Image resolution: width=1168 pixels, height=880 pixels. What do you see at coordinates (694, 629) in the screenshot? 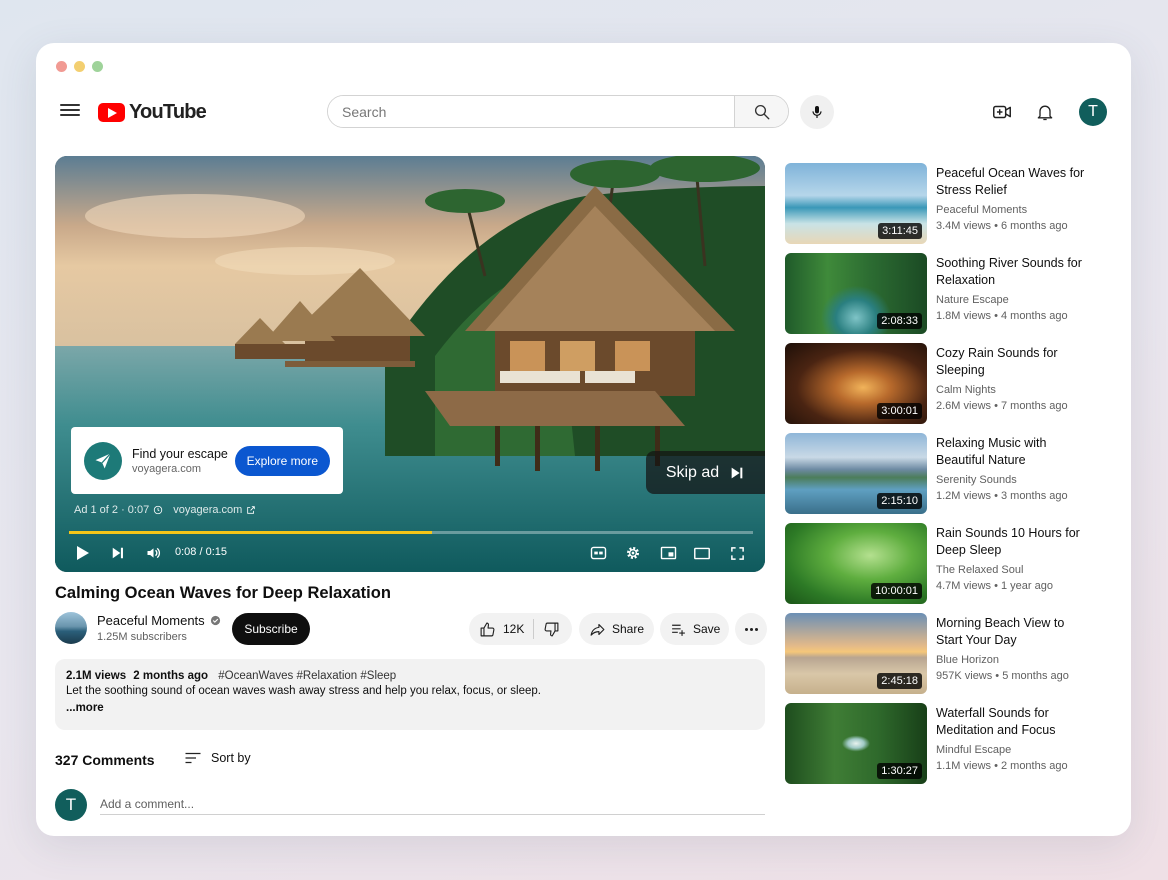
I see `save-button: Save` at bounding box center [694, 629].